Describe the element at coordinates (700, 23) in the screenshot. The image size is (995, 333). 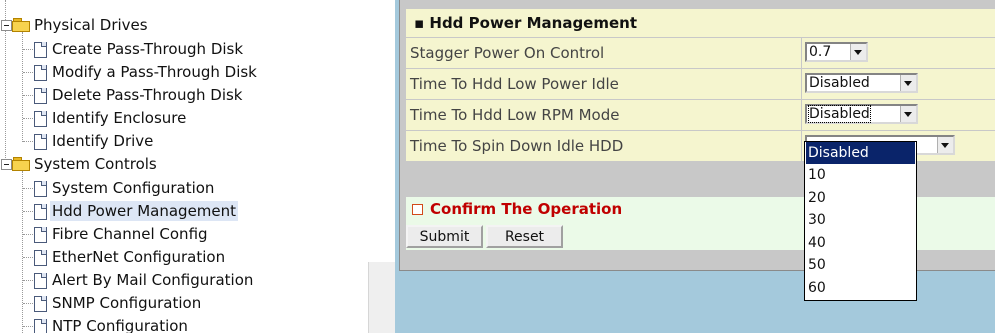
I see `panel-header: ▪ Hdd Power Management` at that location.